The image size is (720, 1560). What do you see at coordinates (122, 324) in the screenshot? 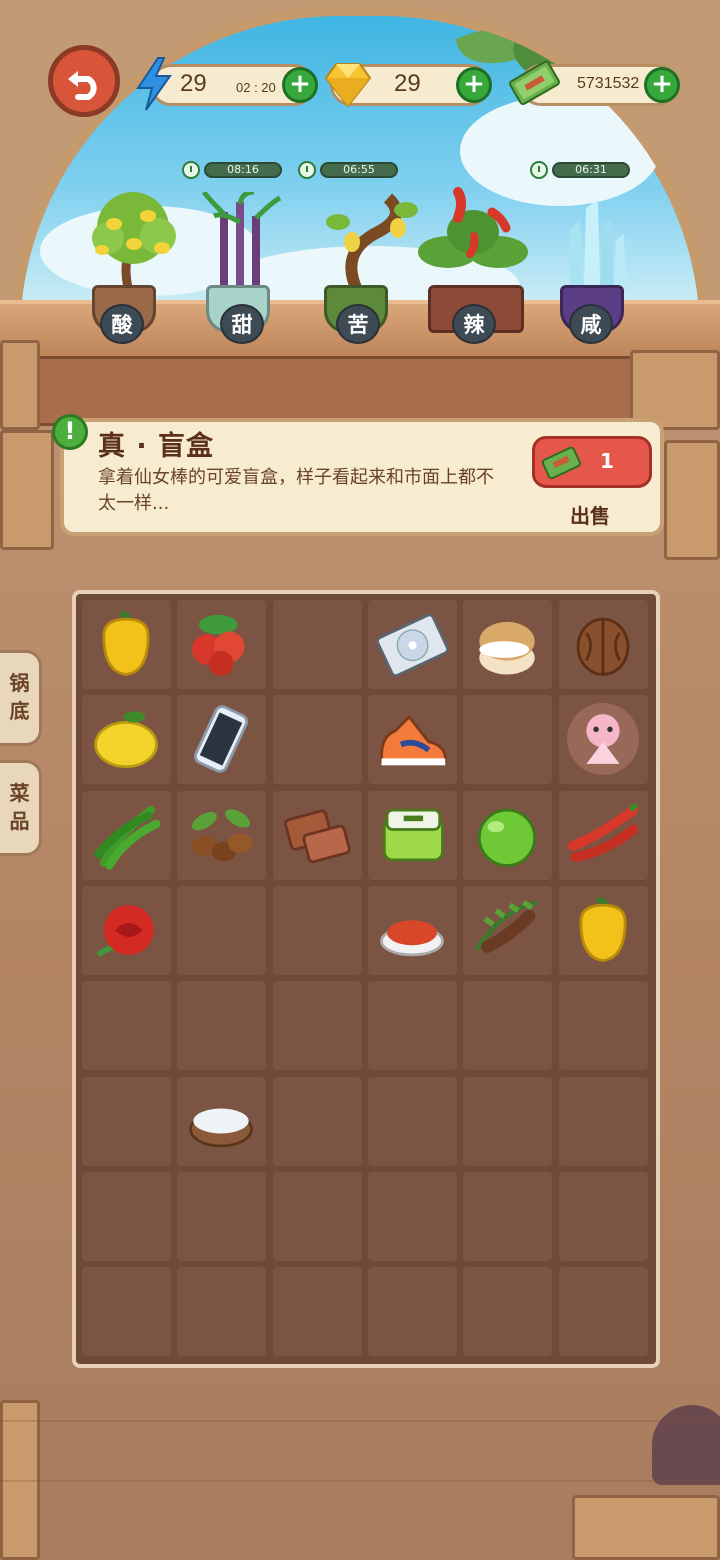
I see `flavor-sour-label: 酸` at bounding box center [122, 324].